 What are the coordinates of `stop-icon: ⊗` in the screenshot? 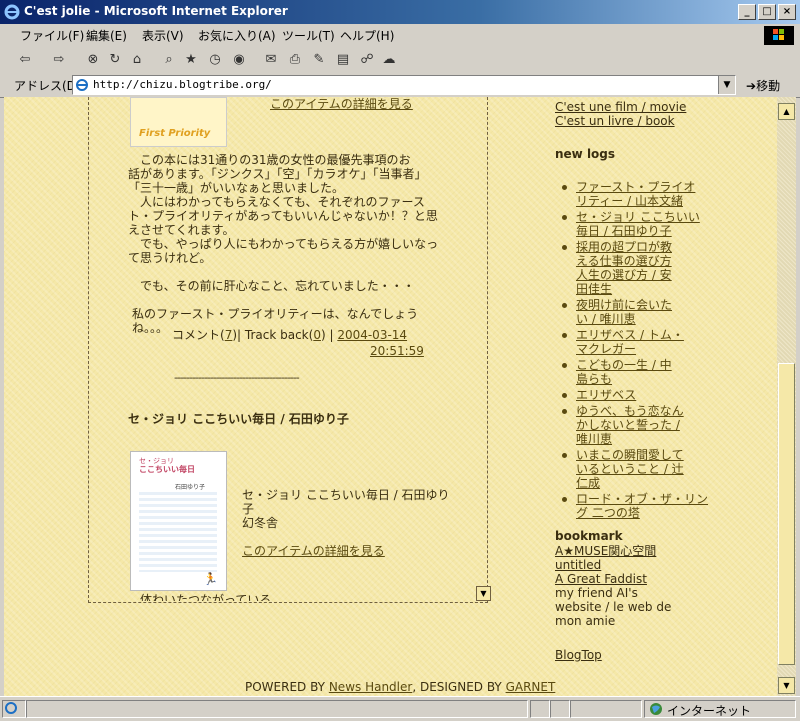 It's located at (93, 59).